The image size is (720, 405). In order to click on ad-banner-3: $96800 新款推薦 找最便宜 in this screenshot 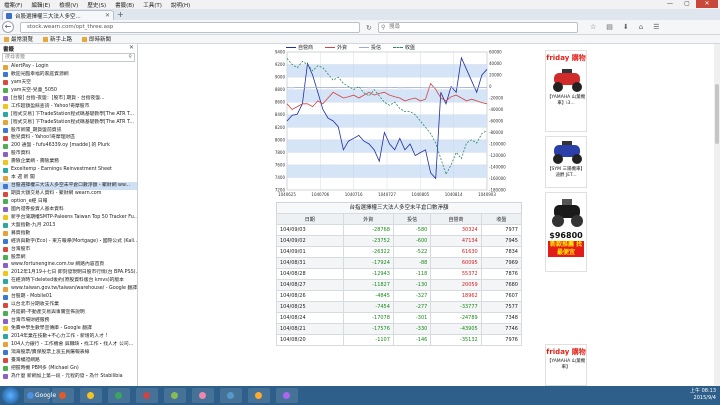, I will do `click(566, 232)`.